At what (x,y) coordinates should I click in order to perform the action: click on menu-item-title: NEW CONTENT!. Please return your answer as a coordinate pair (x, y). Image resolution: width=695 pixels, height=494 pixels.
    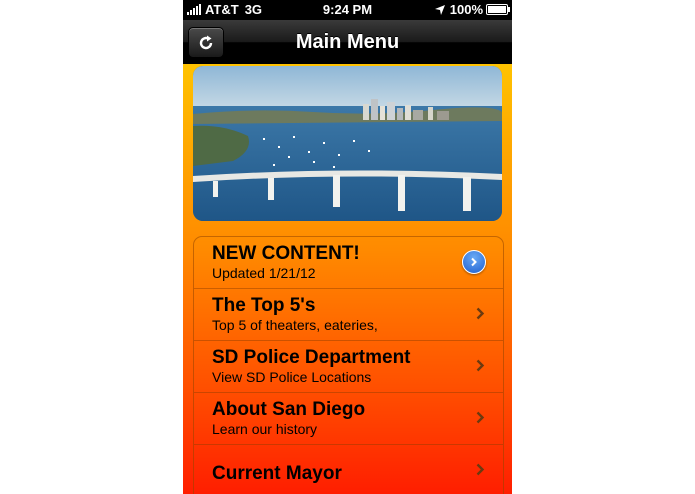
    Looking at the image, I should click on (286, 253).